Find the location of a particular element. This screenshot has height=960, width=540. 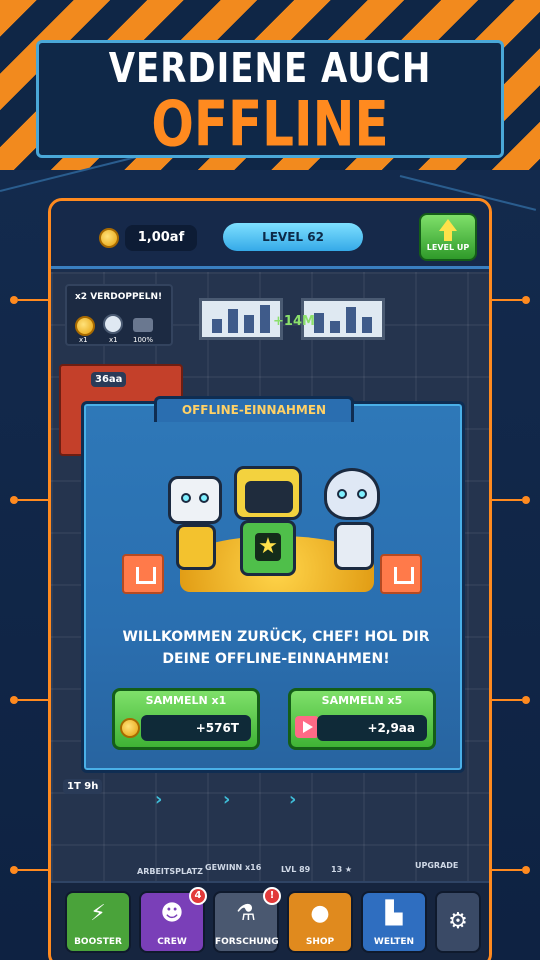

nav-label: SHOP is located at coordinates (320, 942).